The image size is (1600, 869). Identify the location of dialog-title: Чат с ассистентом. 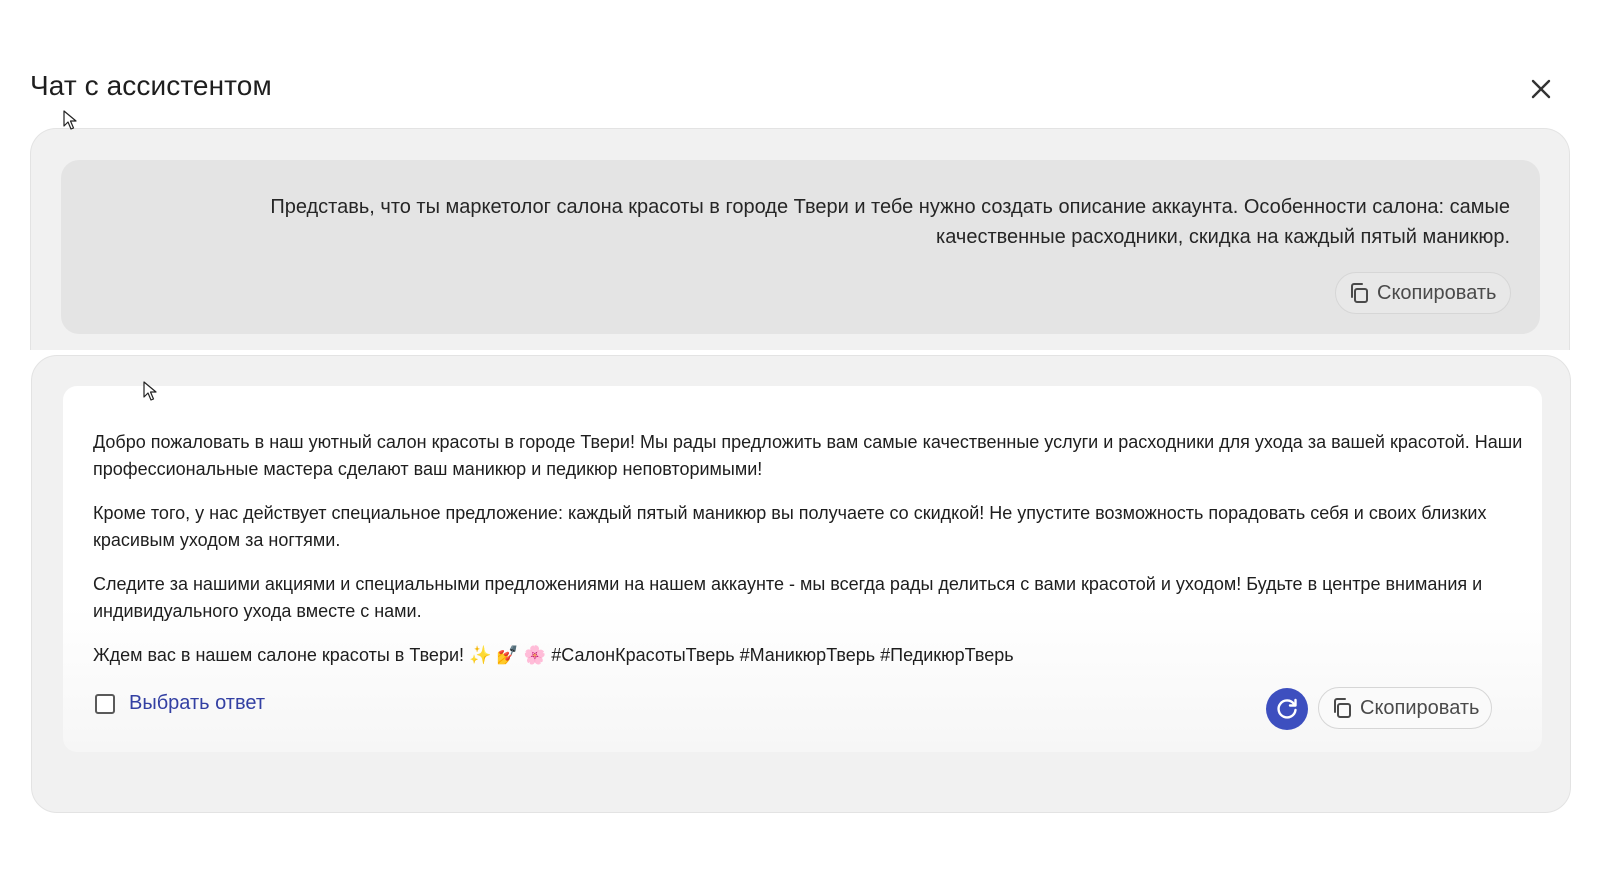
(151, 85).